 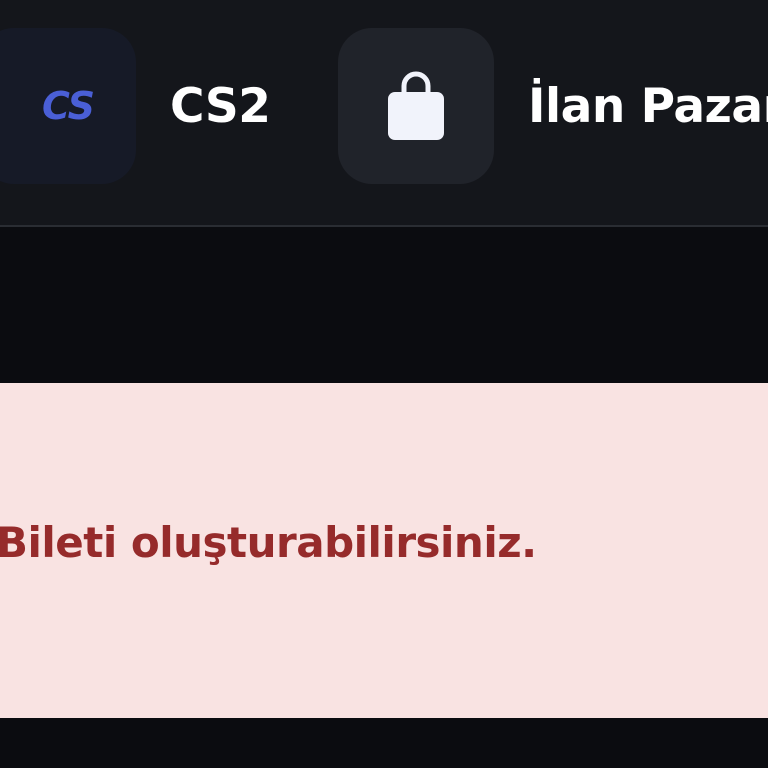 I want to click on nav-item-ilan-pazari-label: İlan Pazarı, so click(x=648, y=106).